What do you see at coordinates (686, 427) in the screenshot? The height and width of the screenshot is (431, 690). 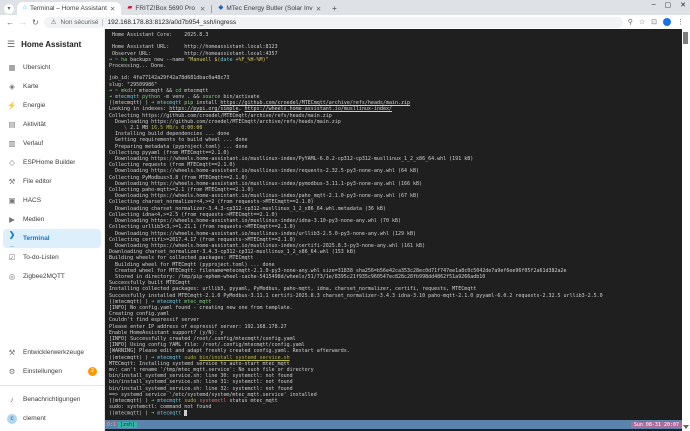 I see `scroll-corner-icon` at bounding box center [686, 427].